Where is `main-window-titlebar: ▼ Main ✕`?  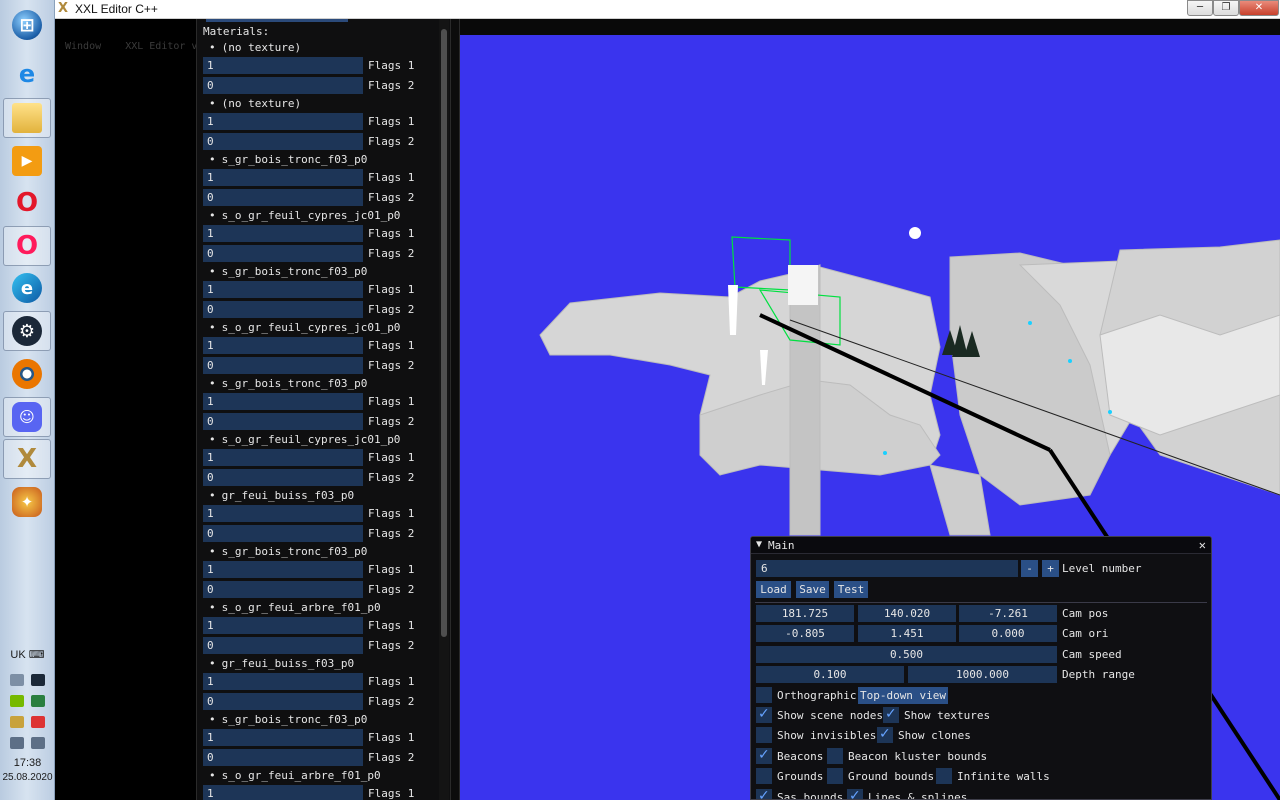
main-window-titlebar: ▼ Main ✕ is located at coordinates (981, 545).